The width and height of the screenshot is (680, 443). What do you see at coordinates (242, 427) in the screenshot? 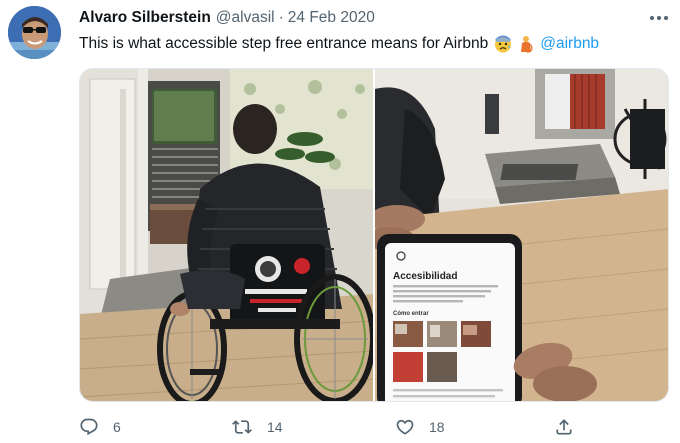
I see `retweet-icon` at bounding box center [242, 427].